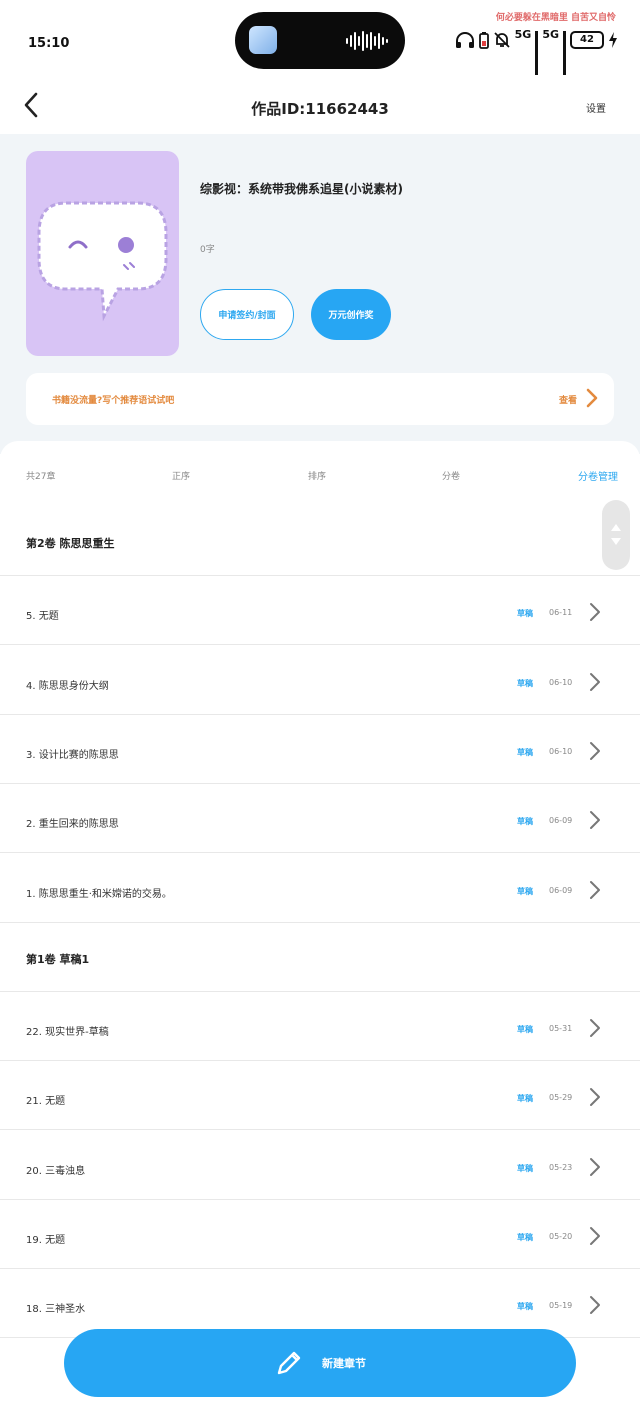 This screenshot has height=1414, width=640. I want to click on book-cover-image, so click(102, 253).